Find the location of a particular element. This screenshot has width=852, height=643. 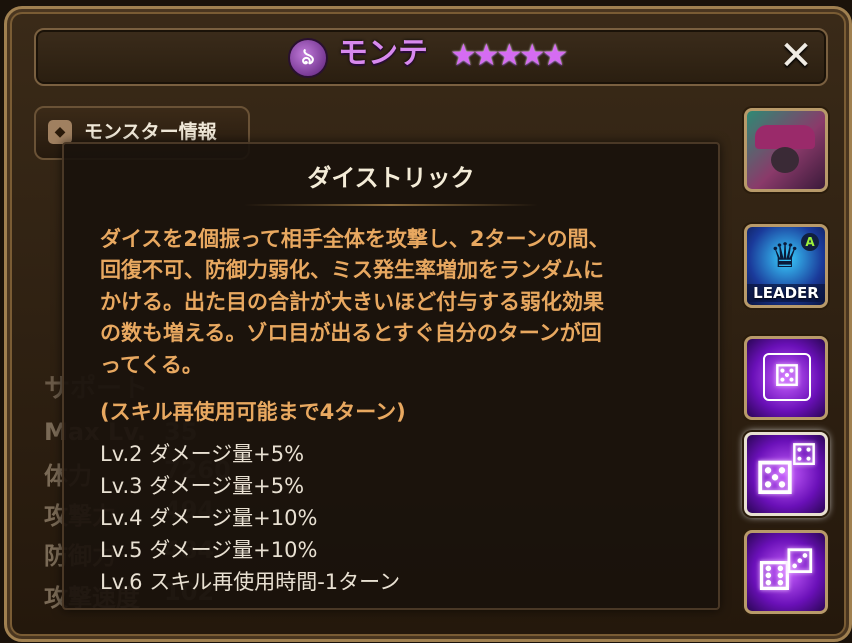

monster-portrait-icon is located at coordinates (786, 150).